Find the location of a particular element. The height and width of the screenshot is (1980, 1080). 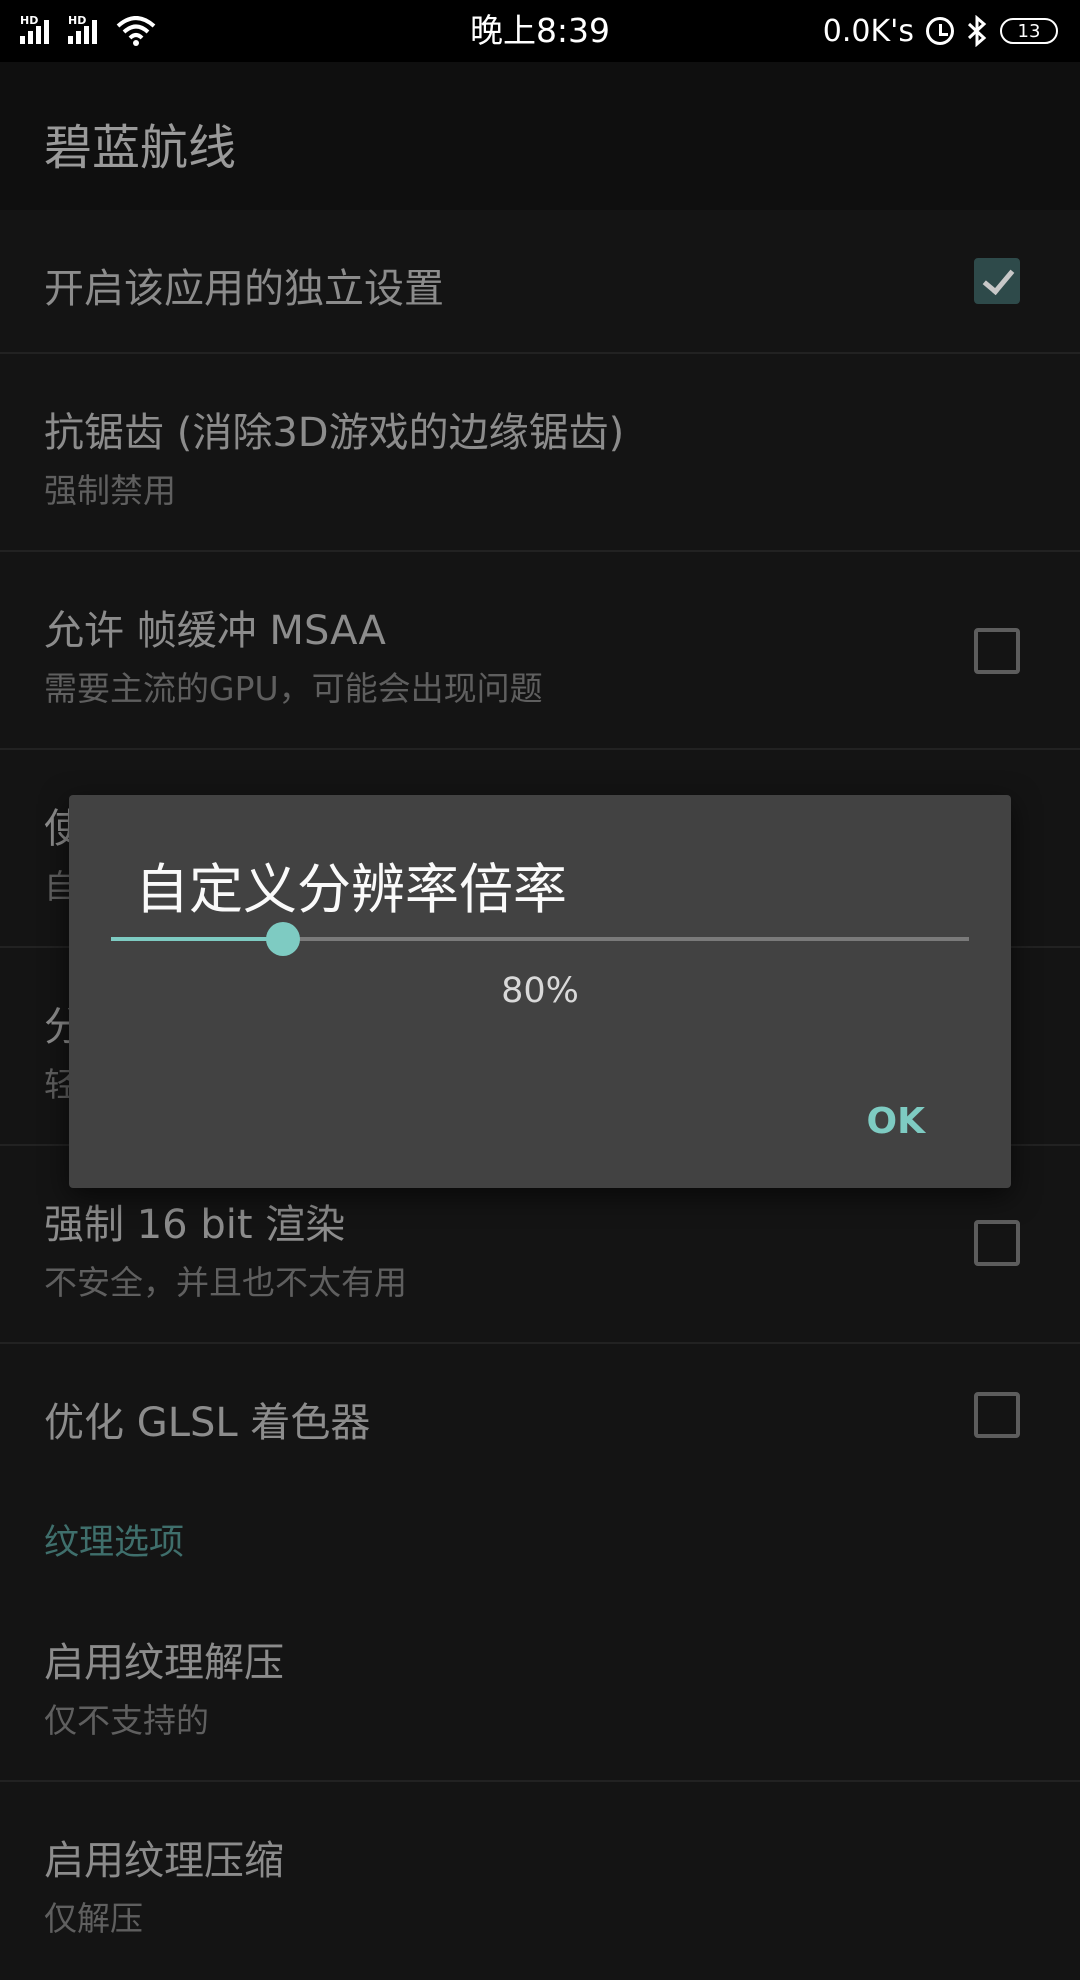

status-bar: HD HD 晚上8:39 0.0K's 13 is located at coordinates (540, 31).